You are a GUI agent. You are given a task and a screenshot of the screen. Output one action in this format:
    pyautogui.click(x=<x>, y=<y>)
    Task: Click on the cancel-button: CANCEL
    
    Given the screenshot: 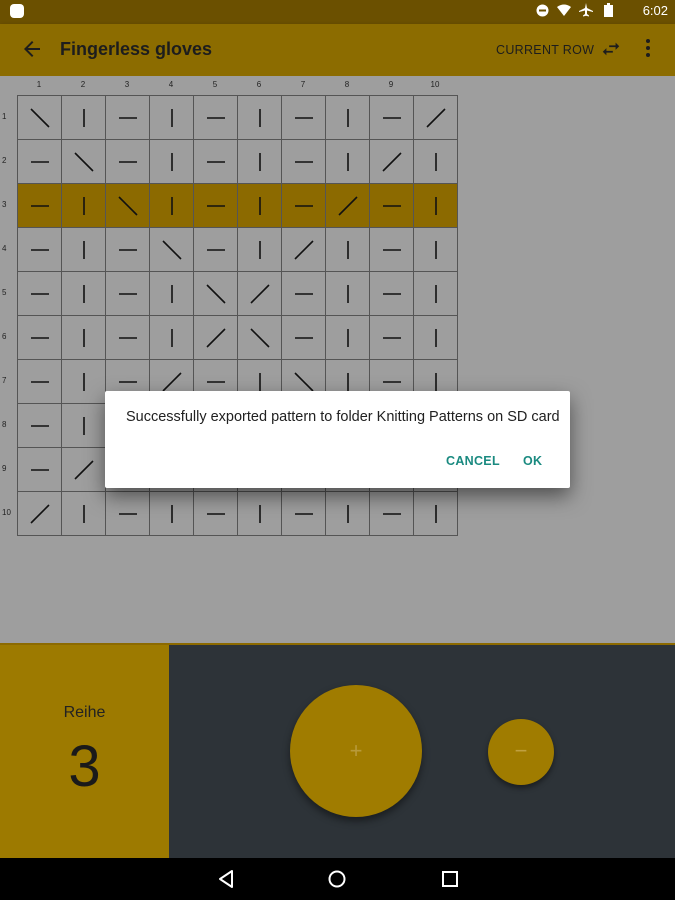 What is the action you would take?
    pyautogui.click(x=473, y=461)
    